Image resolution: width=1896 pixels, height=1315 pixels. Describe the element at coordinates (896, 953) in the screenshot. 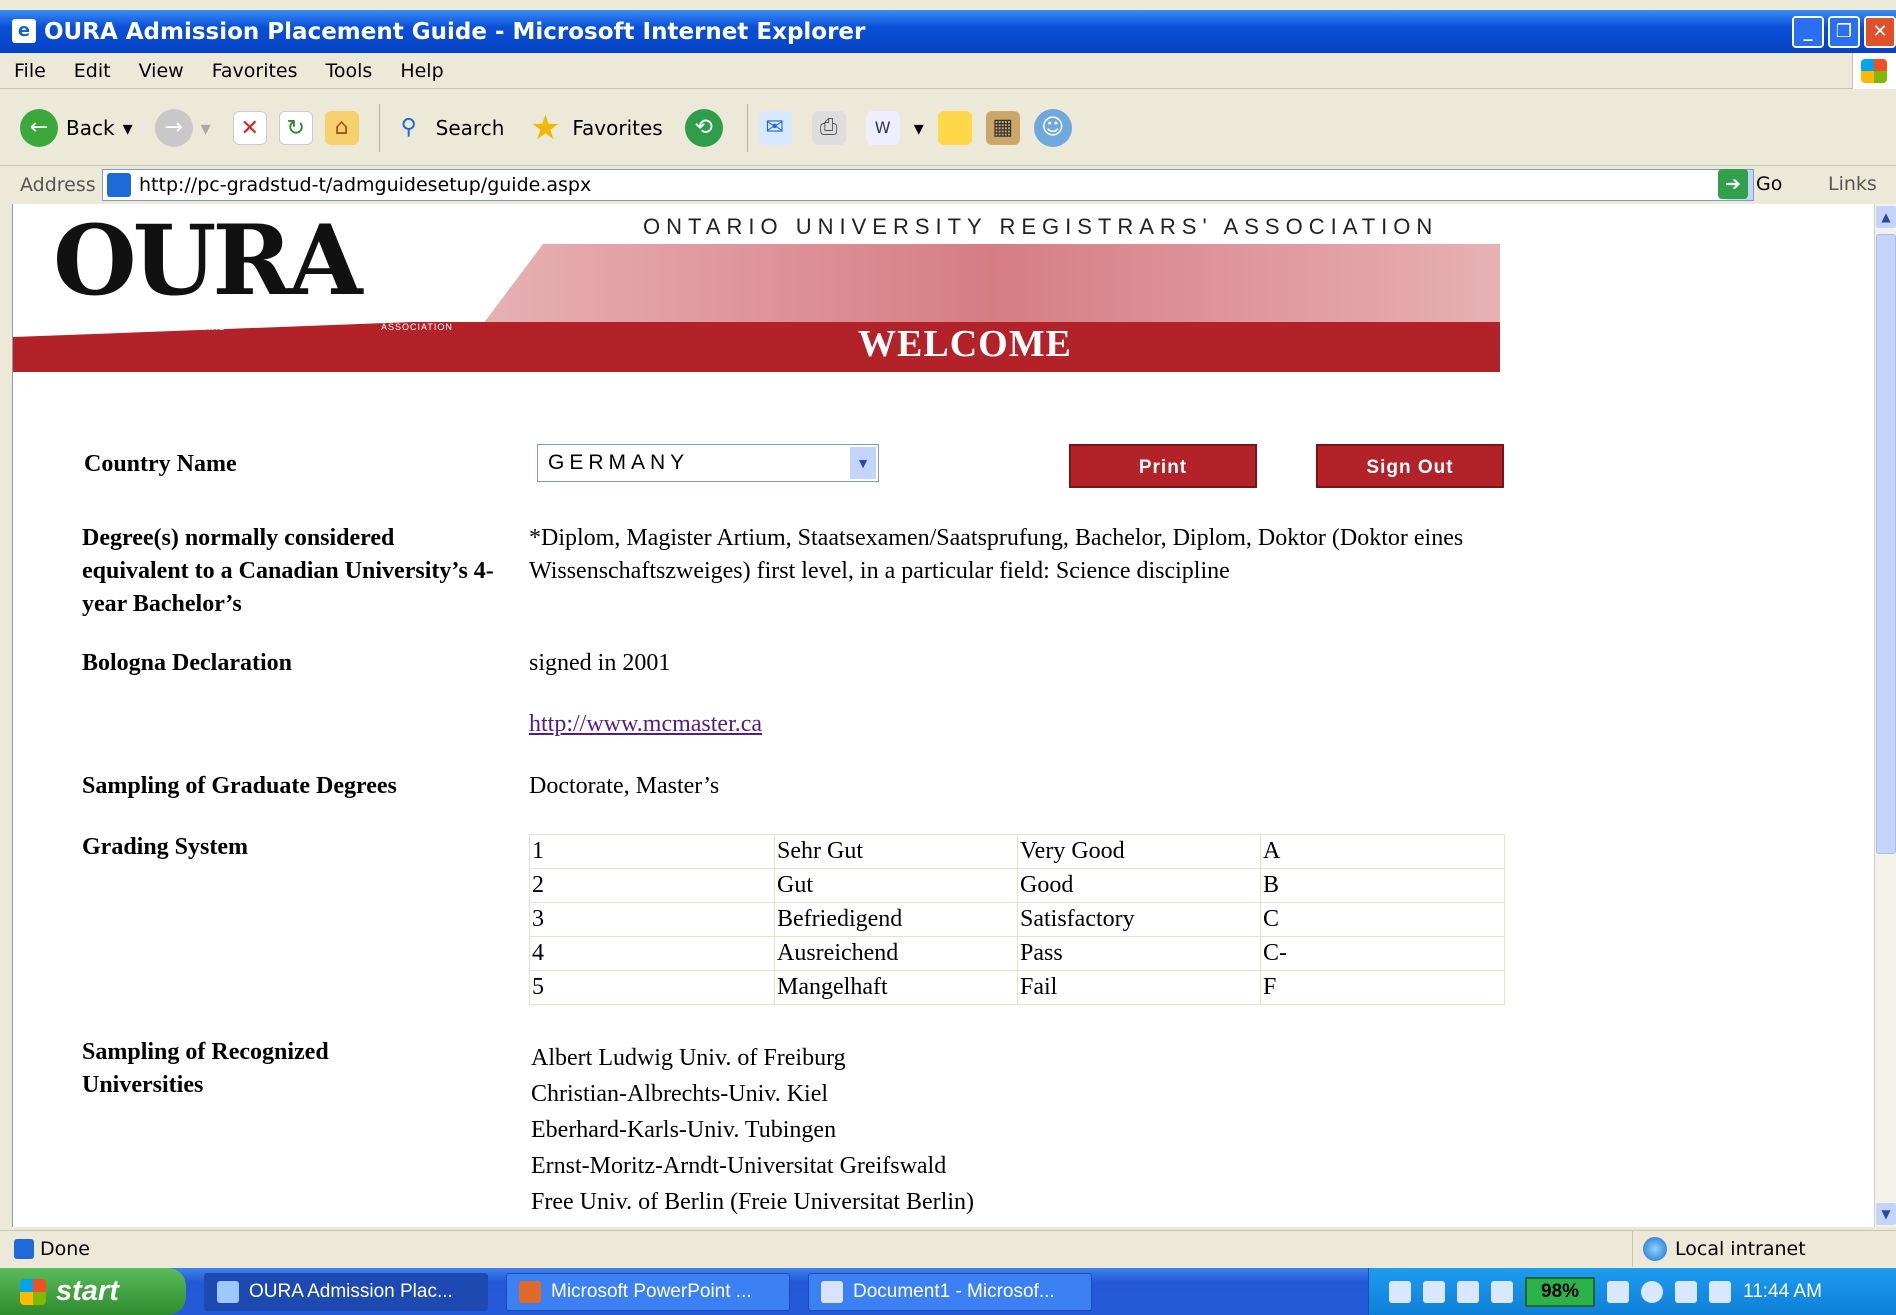

I see `table-cell: Ausreichend` at that location.